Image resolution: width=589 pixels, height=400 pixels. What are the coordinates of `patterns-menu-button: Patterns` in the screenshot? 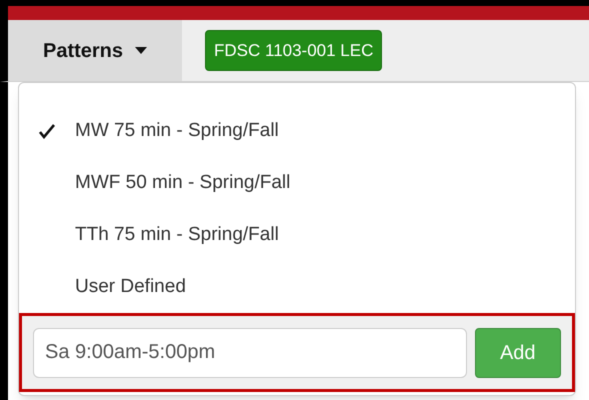 It's located at (95, 50).